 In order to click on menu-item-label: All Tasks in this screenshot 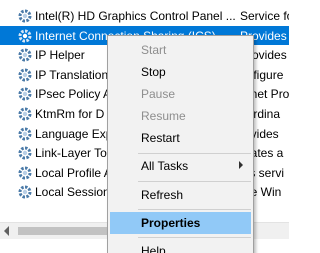, I will do `click(165, 166)`.